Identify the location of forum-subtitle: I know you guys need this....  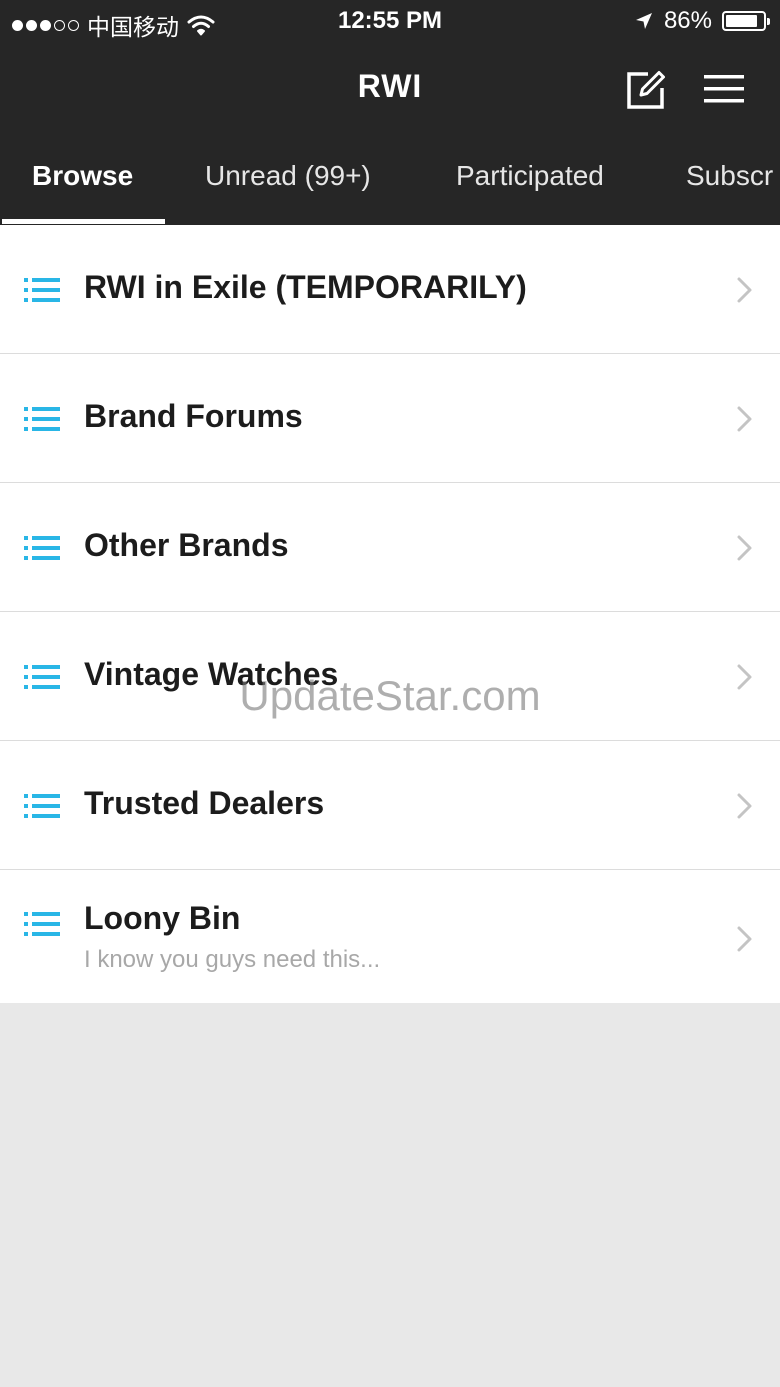
(232, 959).